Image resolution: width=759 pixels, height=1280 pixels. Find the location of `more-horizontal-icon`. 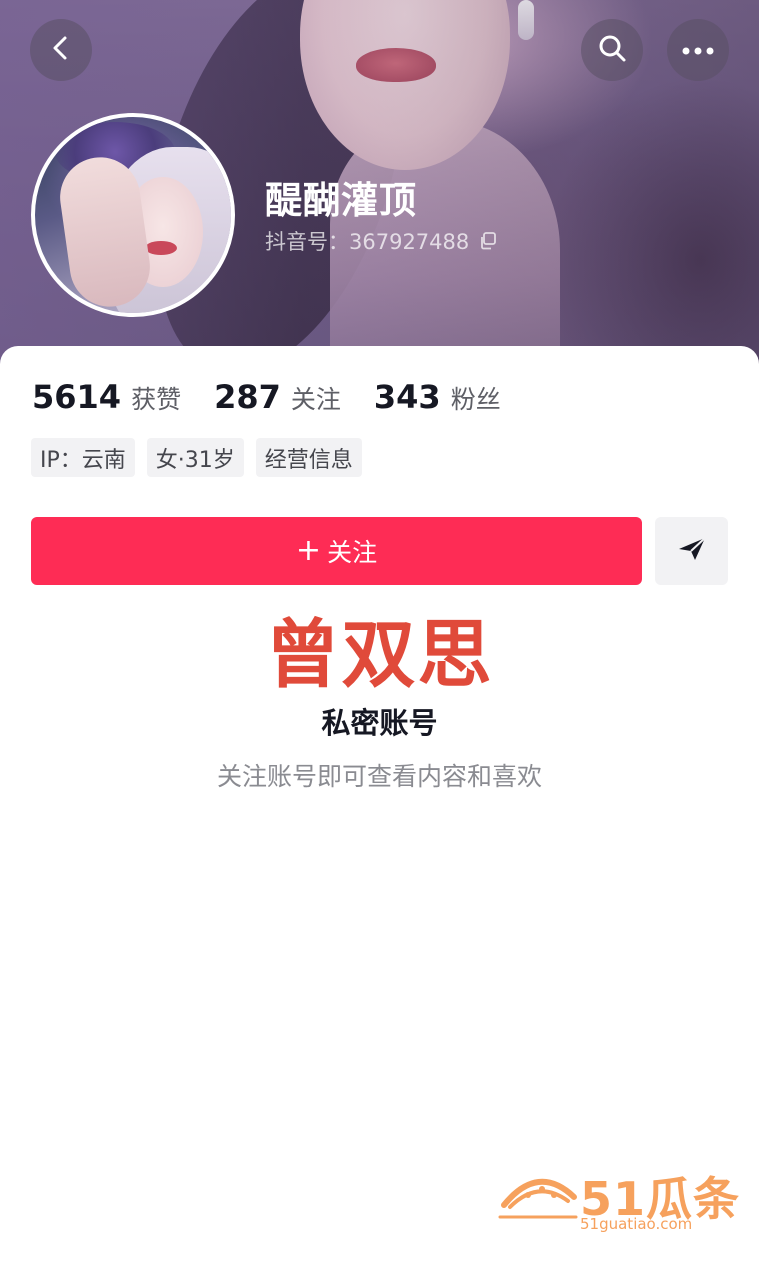

more-horizontal-icon is located at coordinates (698, 50).